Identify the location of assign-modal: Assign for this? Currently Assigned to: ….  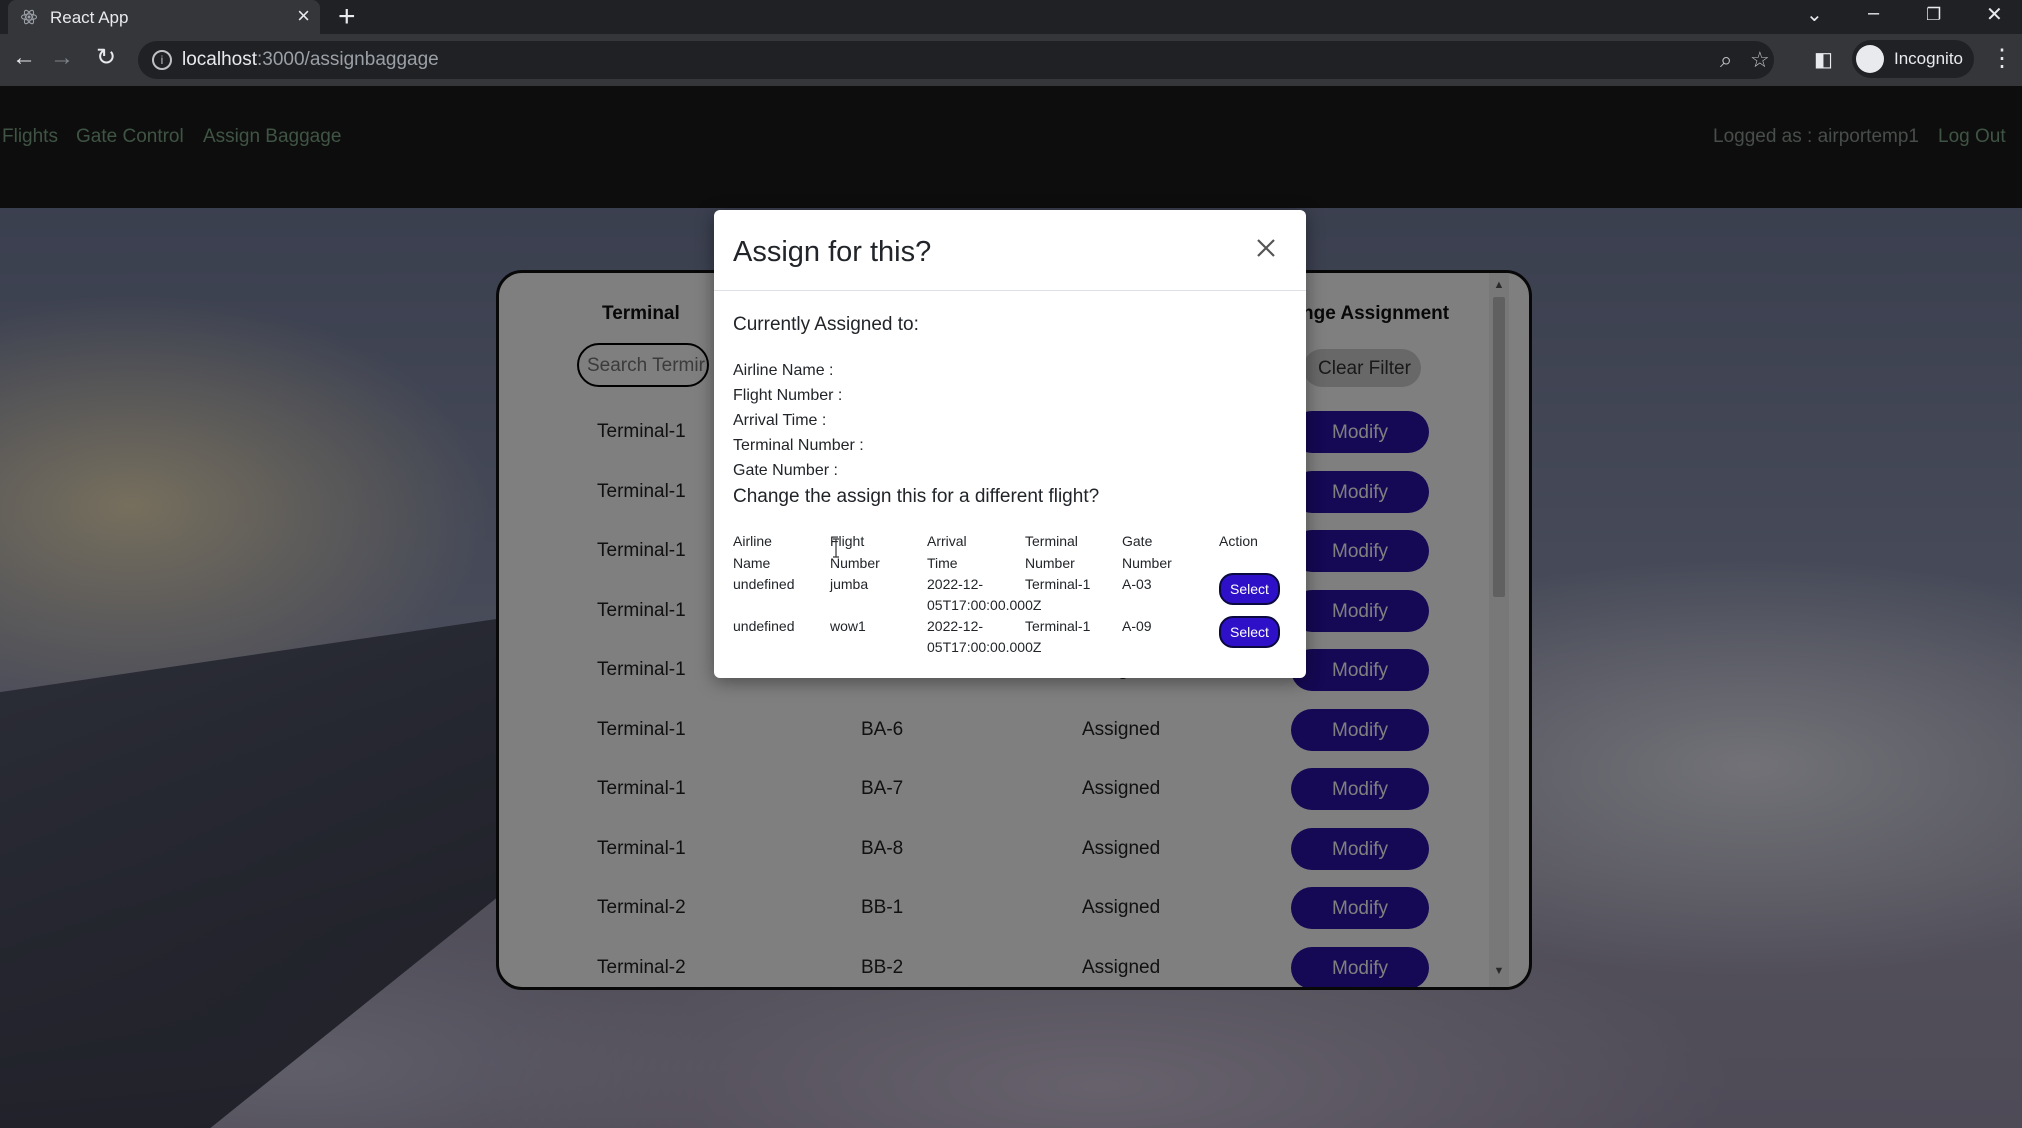
(1010, 444).